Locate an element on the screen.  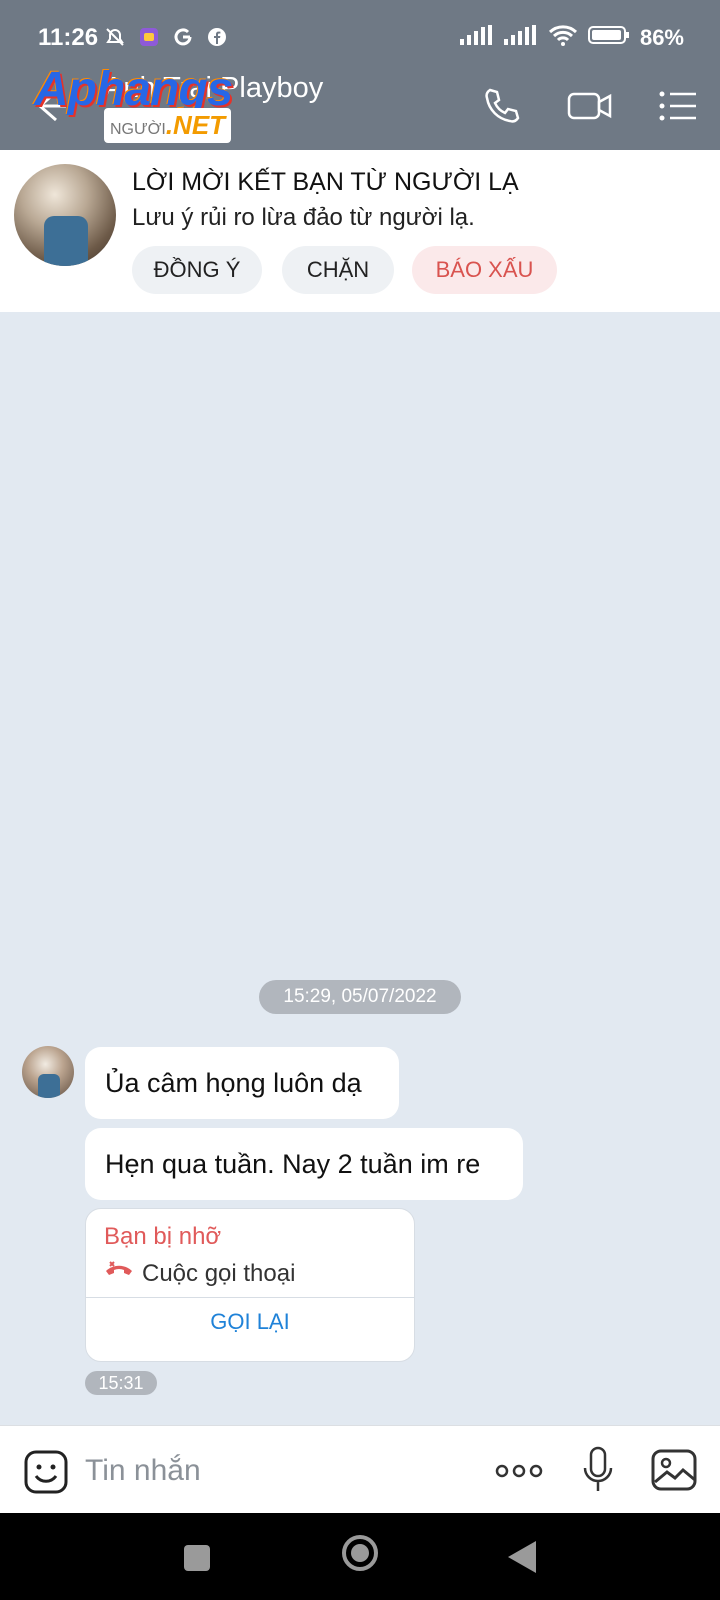
system-nav-bar is located at coordinates (360, 1556).